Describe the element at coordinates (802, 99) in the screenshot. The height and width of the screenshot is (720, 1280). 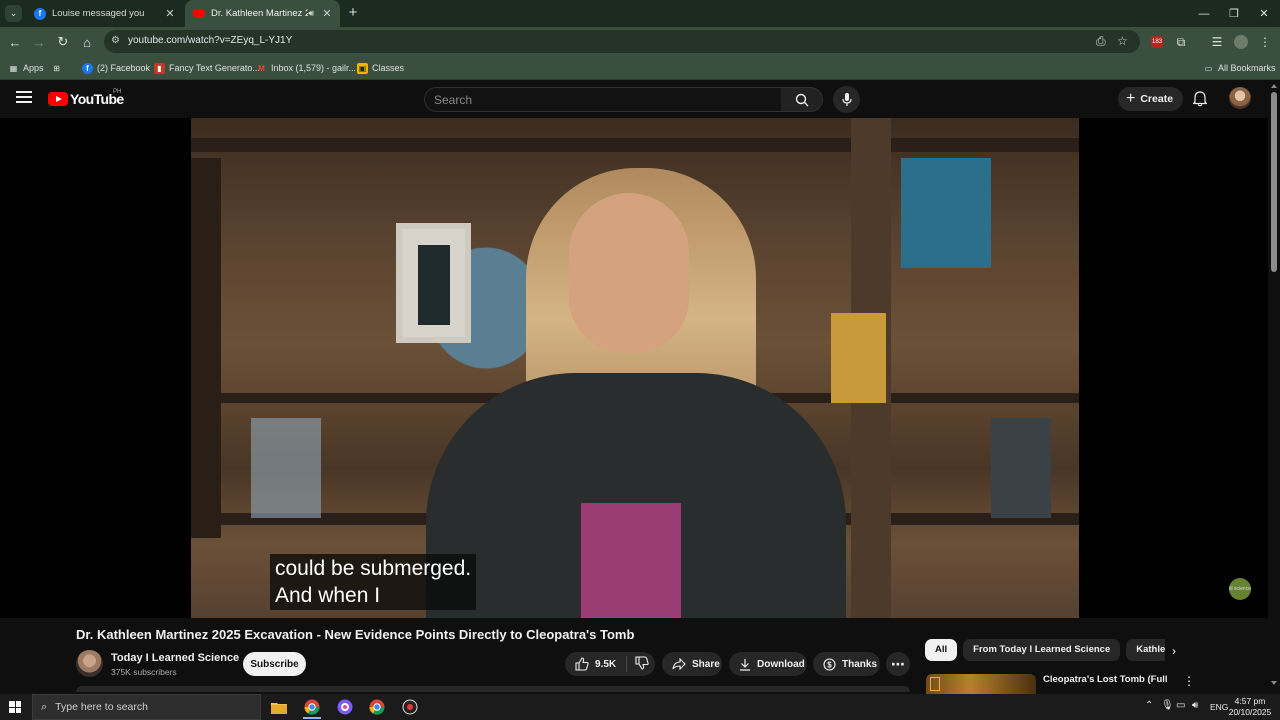
I see `search-button` at that location.